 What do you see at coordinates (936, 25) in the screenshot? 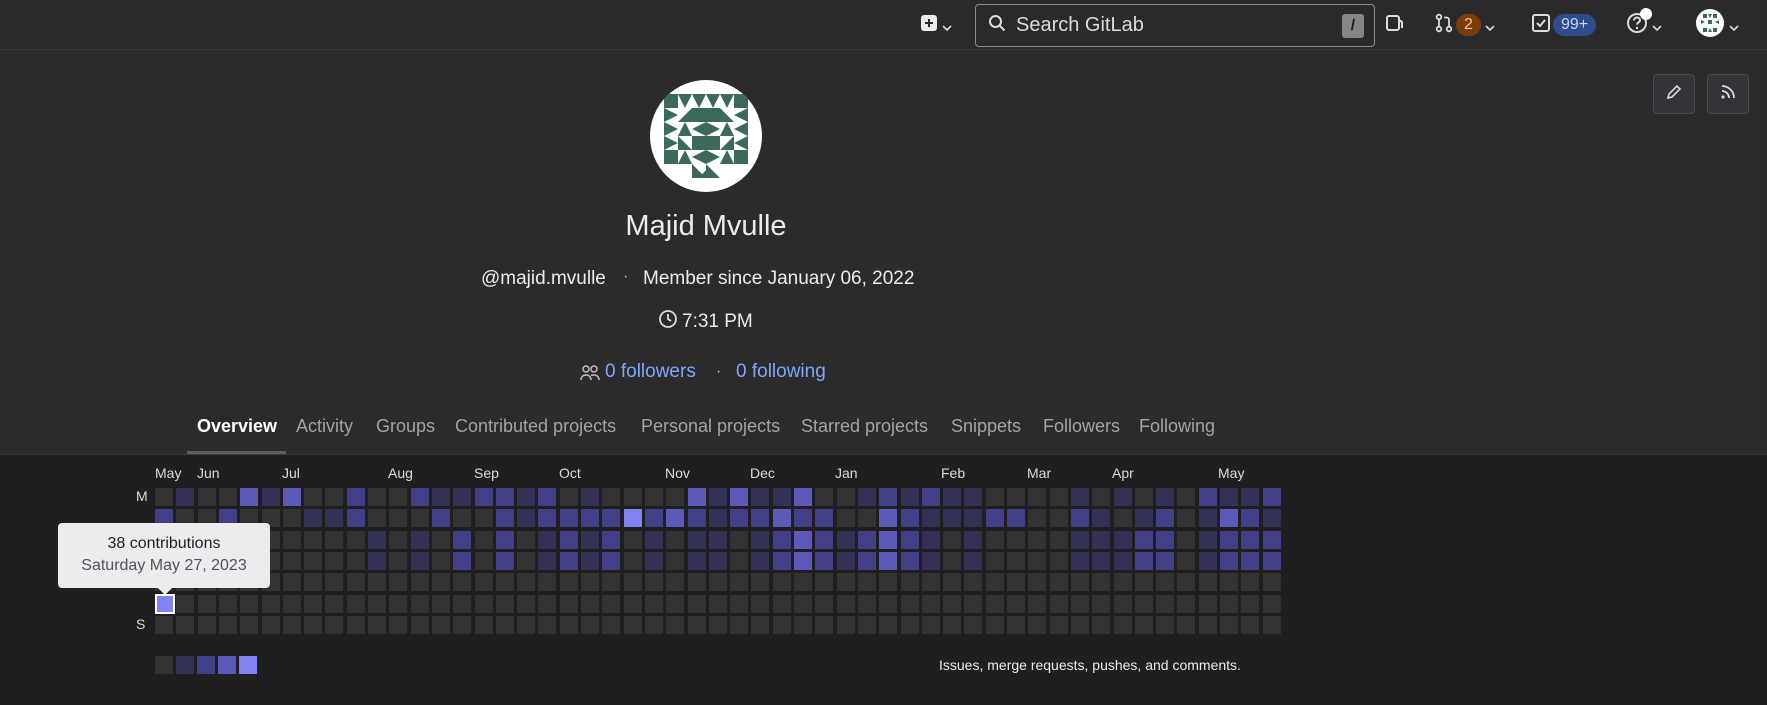
I see `new-menu-button` at bounding box center [936, 25].